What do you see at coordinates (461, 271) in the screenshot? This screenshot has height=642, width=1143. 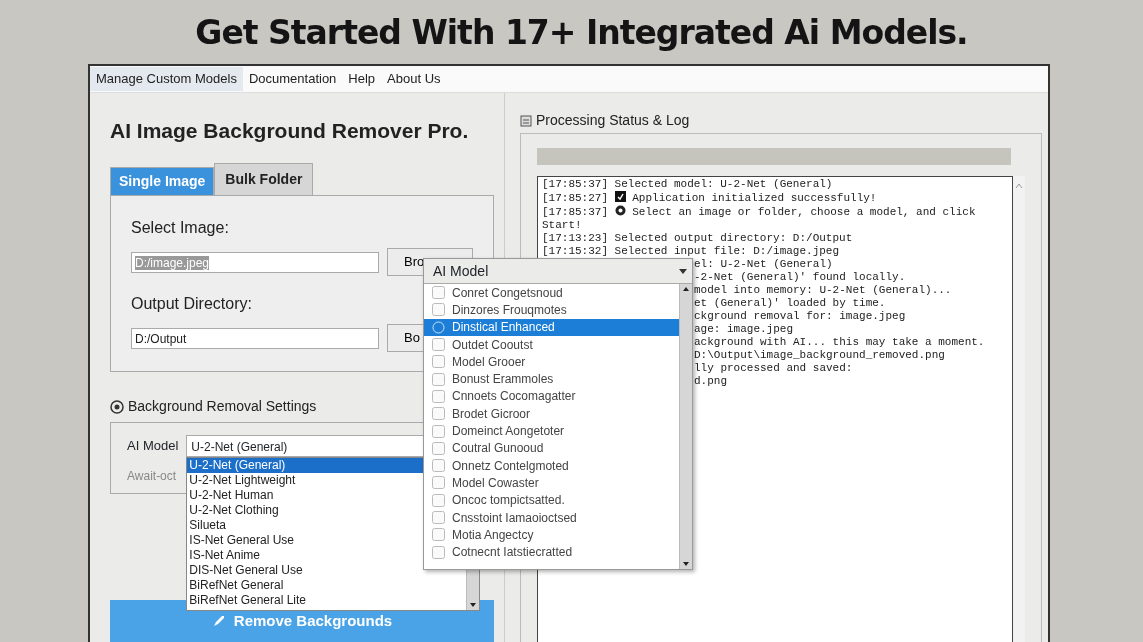 I see `dropdown-title: AI Model` at bounding box center [461, 271].